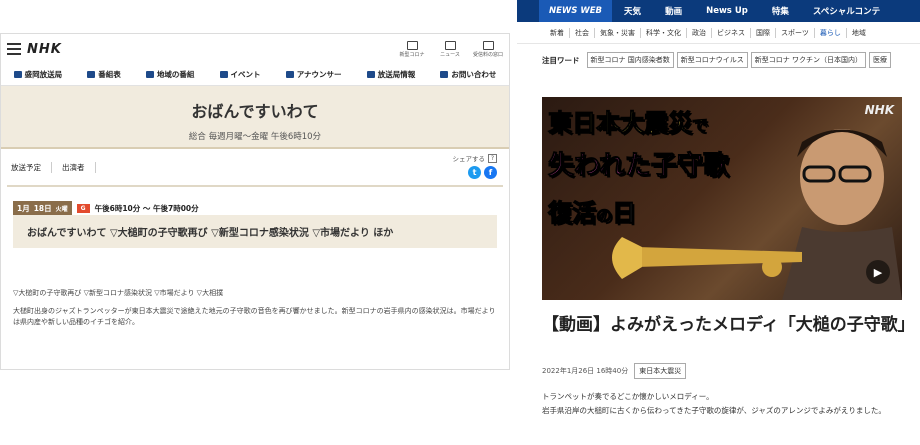  Describe the element at coordinates (731, 32) in the screenshot. I see `category-business: ビジネス` at that location.